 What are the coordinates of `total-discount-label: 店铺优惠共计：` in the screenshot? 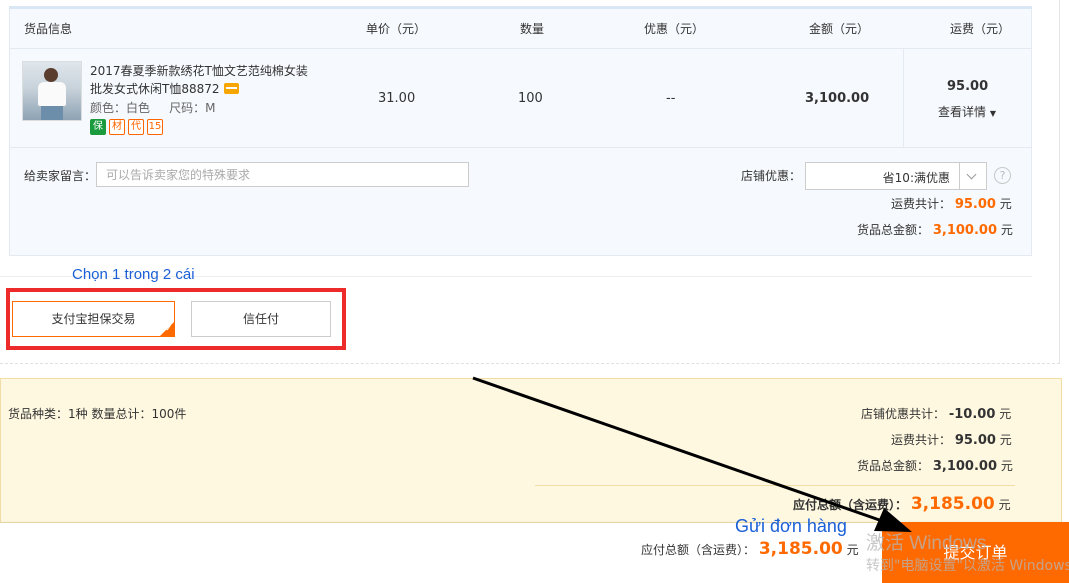 It's located at (903, 414).